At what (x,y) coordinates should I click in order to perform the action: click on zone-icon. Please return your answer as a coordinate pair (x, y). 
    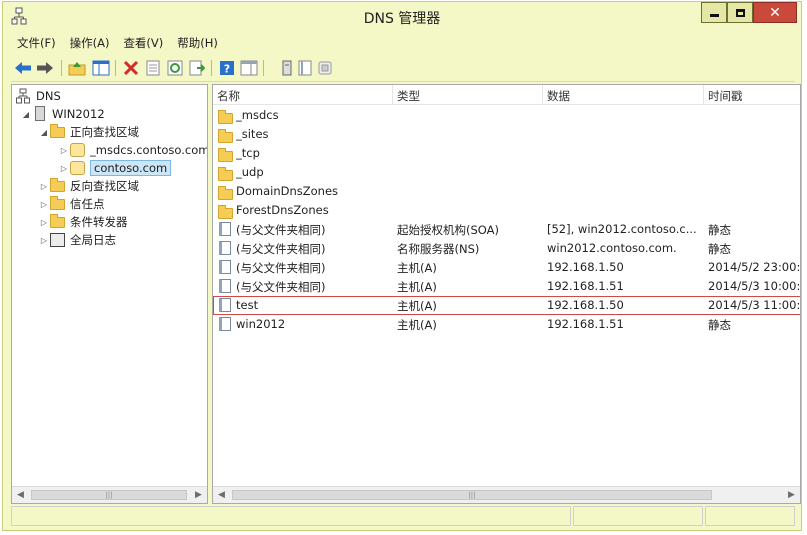
    Looking at the image, I should click on (325, 68).